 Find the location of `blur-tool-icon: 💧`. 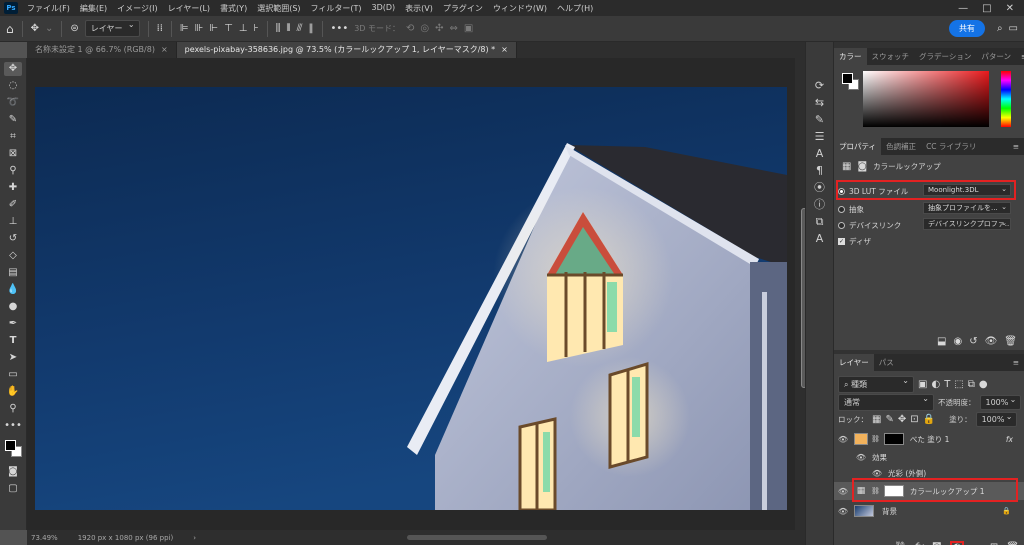

blur-tool-icon: 💧 is located at coordinates (13, 290).